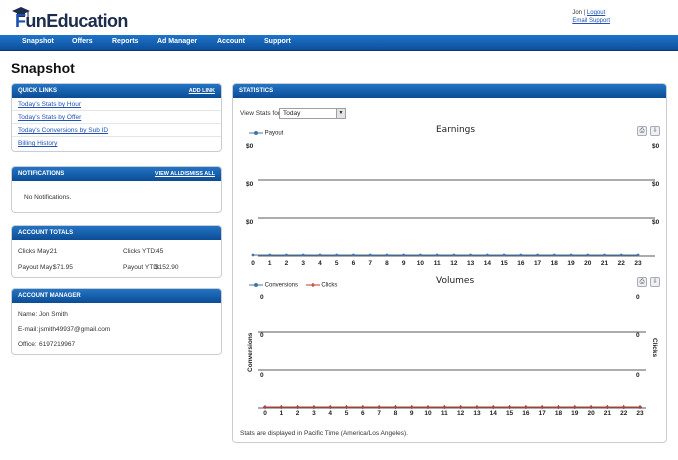 This screenshot has height=460, width=678. I want to click on user-links: Jon | Logout Email Support, so click(591, 17).